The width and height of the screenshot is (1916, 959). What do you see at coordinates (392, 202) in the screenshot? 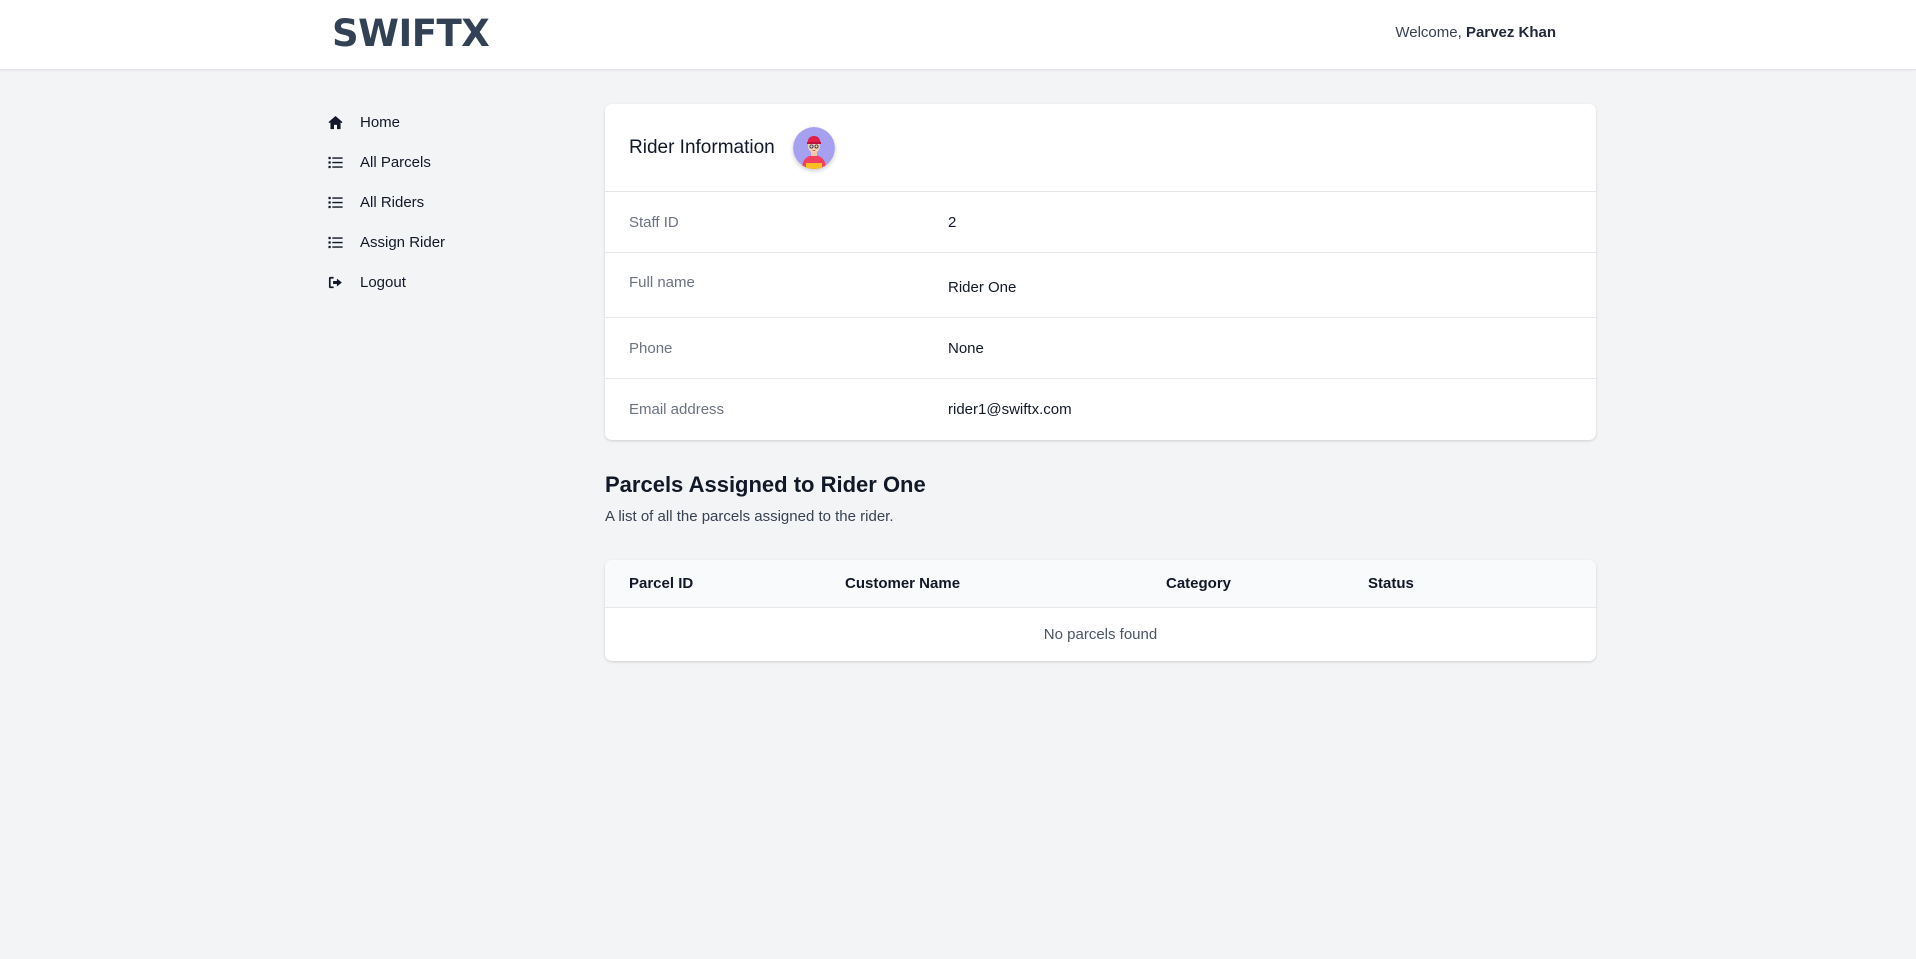
I see `sidebar-item-label: All Riders` at bounding box center [392, 202].